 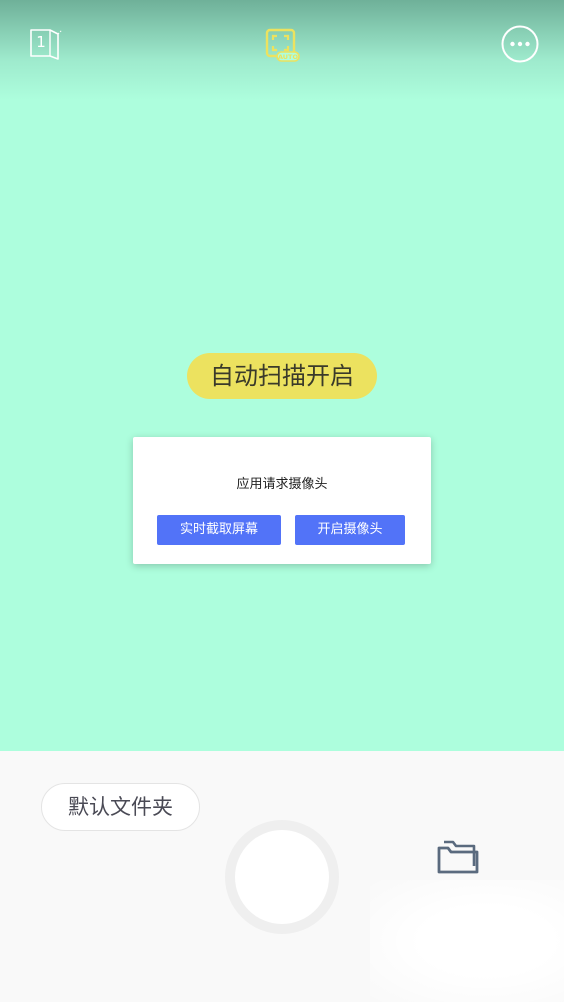 I want to click on more-icon, so click(x=520, y=44).